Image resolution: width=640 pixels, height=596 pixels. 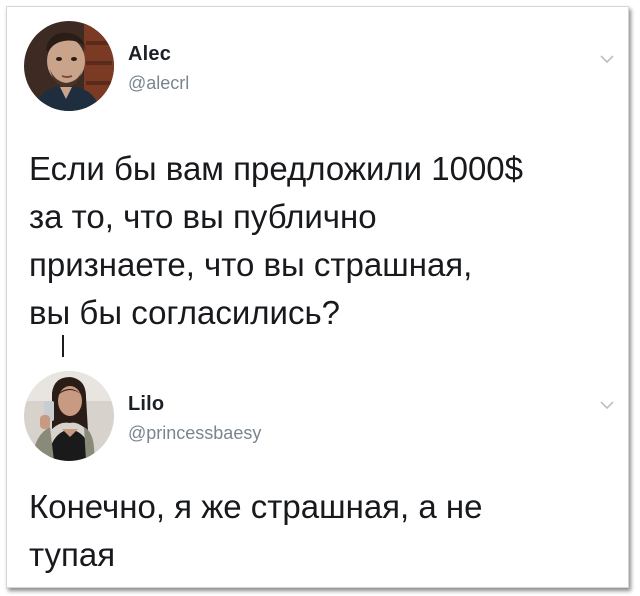 I want to click on woman-selfie-avatar-icon, so click(x=69, y=416).